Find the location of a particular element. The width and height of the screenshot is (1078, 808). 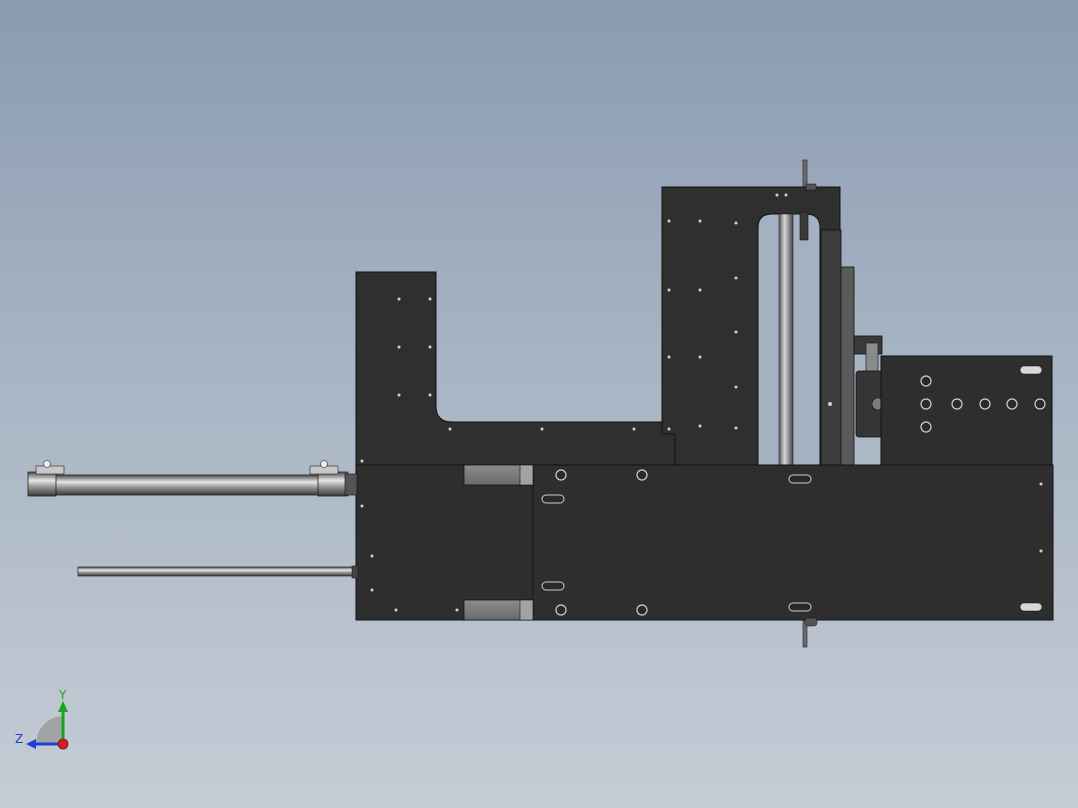

z-axis-label: Z is located at coordinates (19, 739).